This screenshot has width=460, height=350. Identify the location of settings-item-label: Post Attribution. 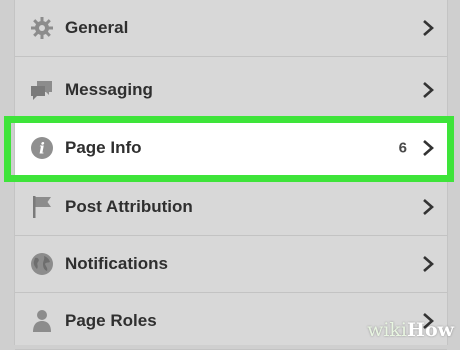
(129, 206).